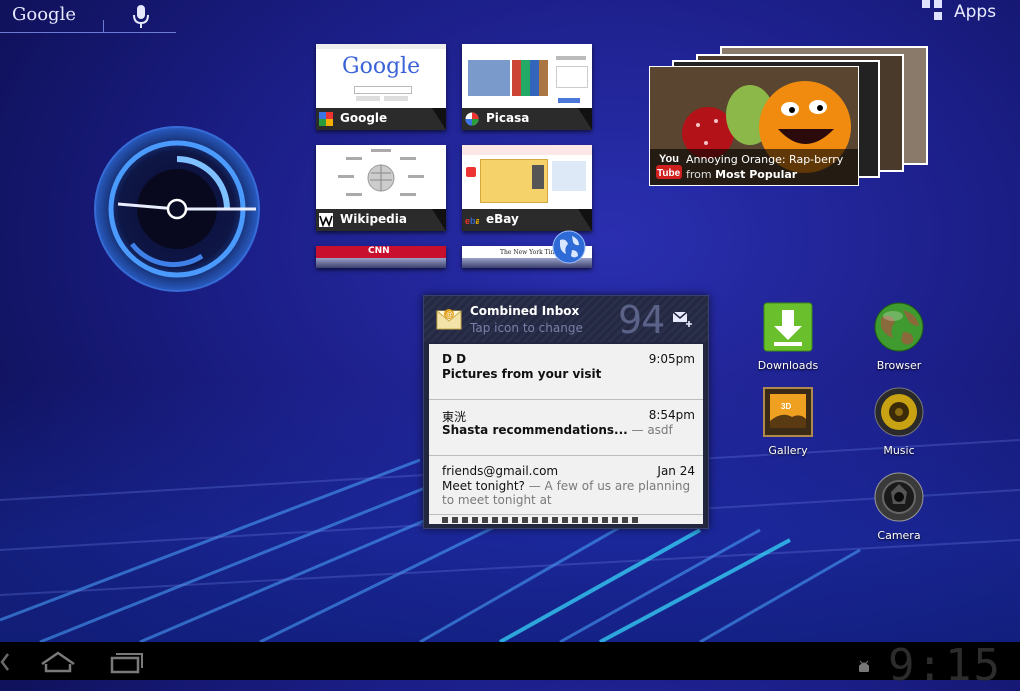  What do you see at coordinates (669, 173) in the screenshot?
I see `youtube-logo-bottom: Tube` at bounding box center [669, 173].